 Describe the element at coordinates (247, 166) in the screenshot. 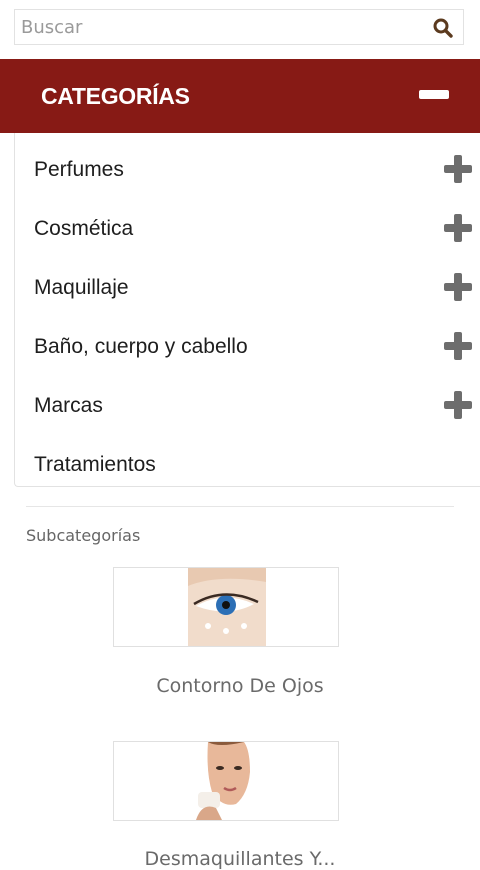

I see `category-item-perfumes: Perfumes` at that location.